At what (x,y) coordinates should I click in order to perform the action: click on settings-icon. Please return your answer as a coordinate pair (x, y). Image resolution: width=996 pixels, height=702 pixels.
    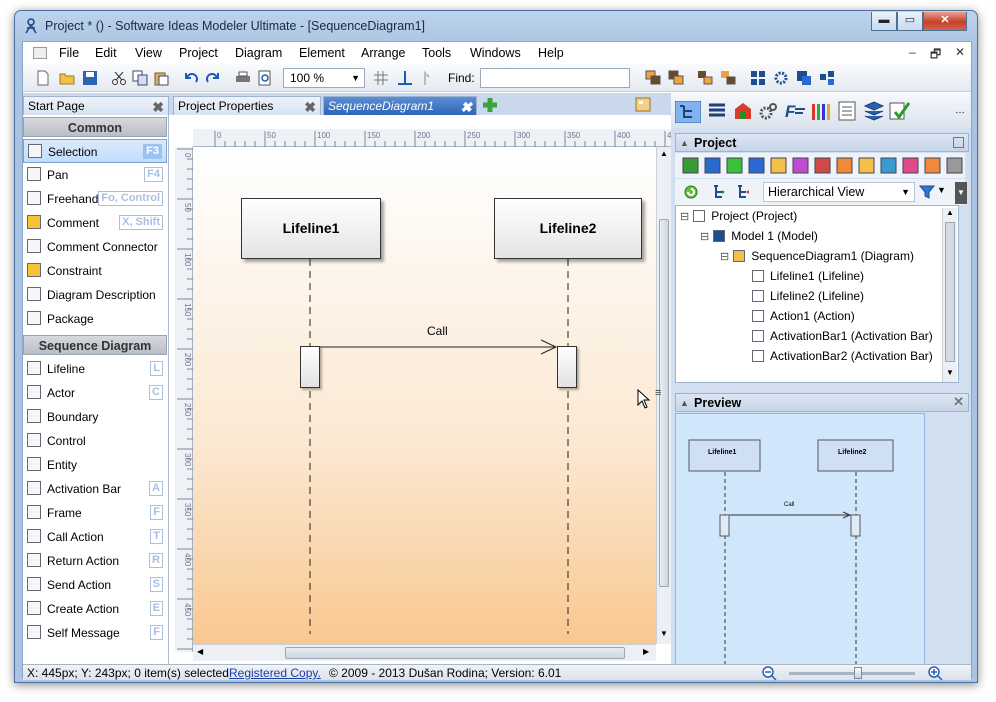
    Looking at the image, I should click on (781, 78).